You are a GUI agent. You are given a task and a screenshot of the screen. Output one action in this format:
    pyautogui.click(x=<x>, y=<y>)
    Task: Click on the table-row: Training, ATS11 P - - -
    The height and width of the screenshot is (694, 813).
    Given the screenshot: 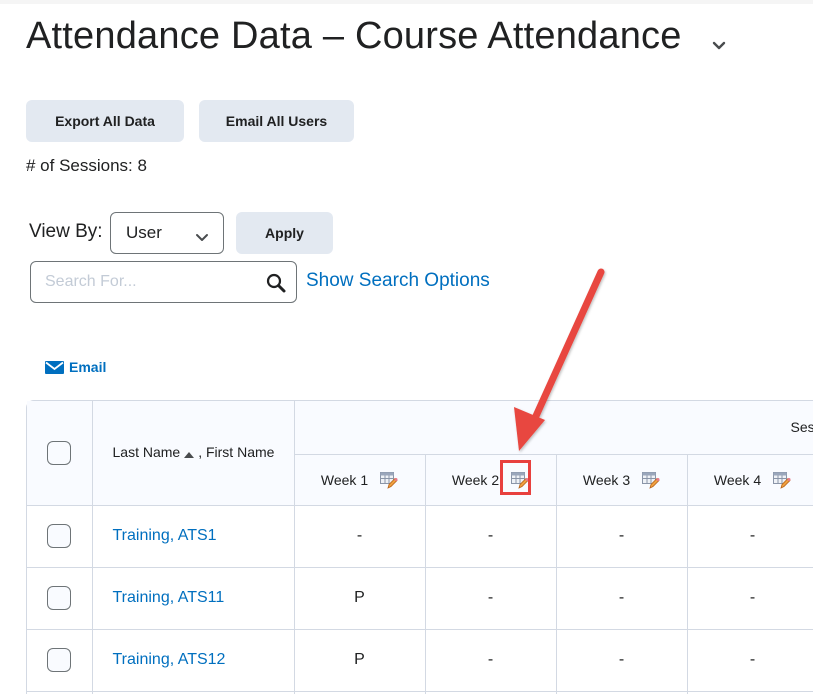 What is the action you would take?
    pyautogui.click(x=420, y=598)
    